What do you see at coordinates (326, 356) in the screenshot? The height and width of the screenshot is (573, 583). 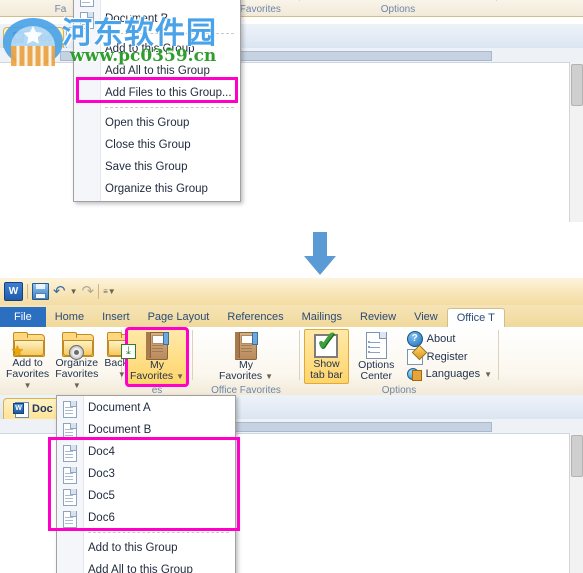 I see `show-tab-bar-button: ✓ Show tab bar` at bounding box center [326, 356].